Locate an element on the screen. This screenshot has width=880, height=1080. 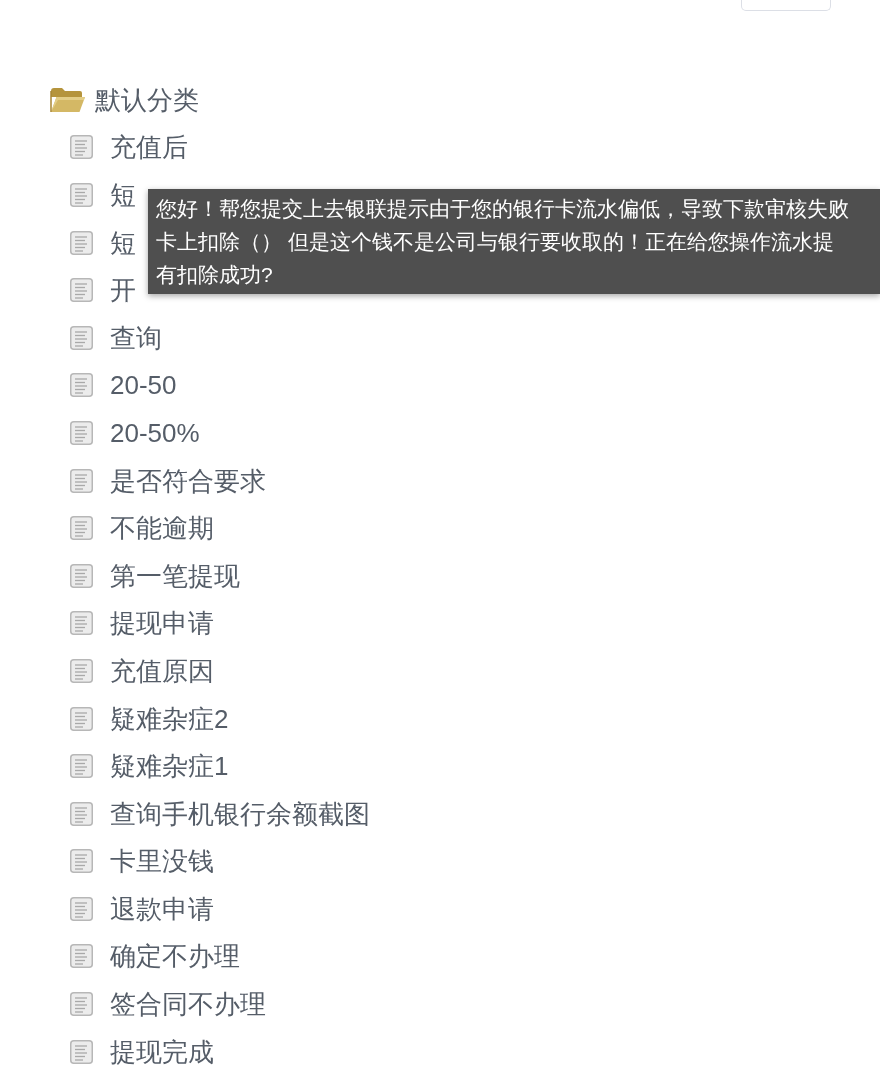
tree-item: 不能逾期 is located at coordinates (162, 528).